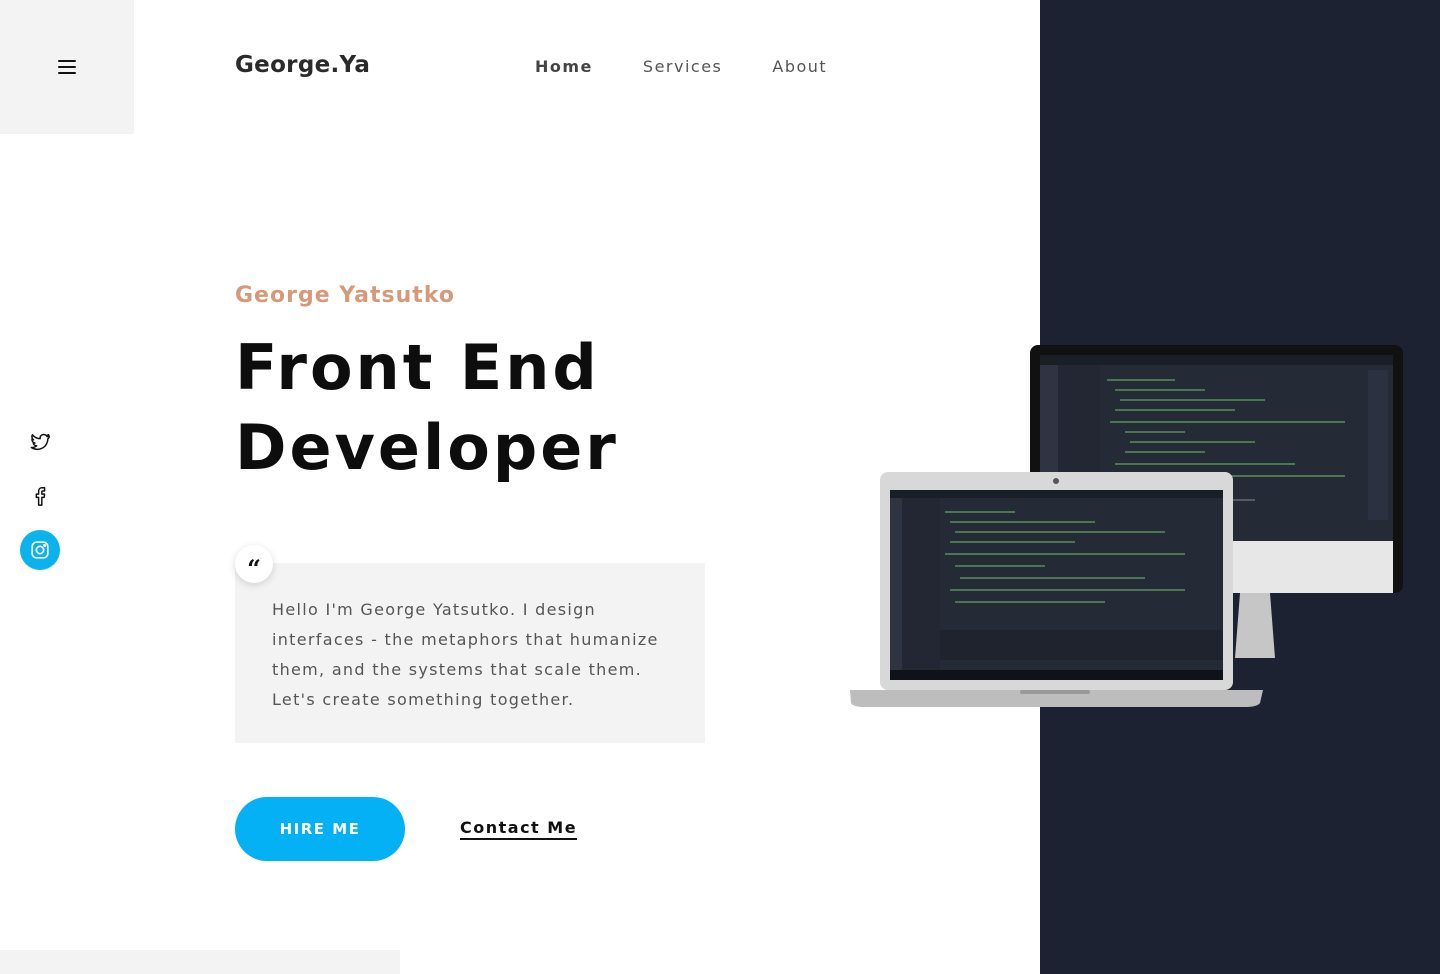  Describe the element at coordinates (427, 447) in the screenshot. I see `headline-line-2: Developer` at that location.